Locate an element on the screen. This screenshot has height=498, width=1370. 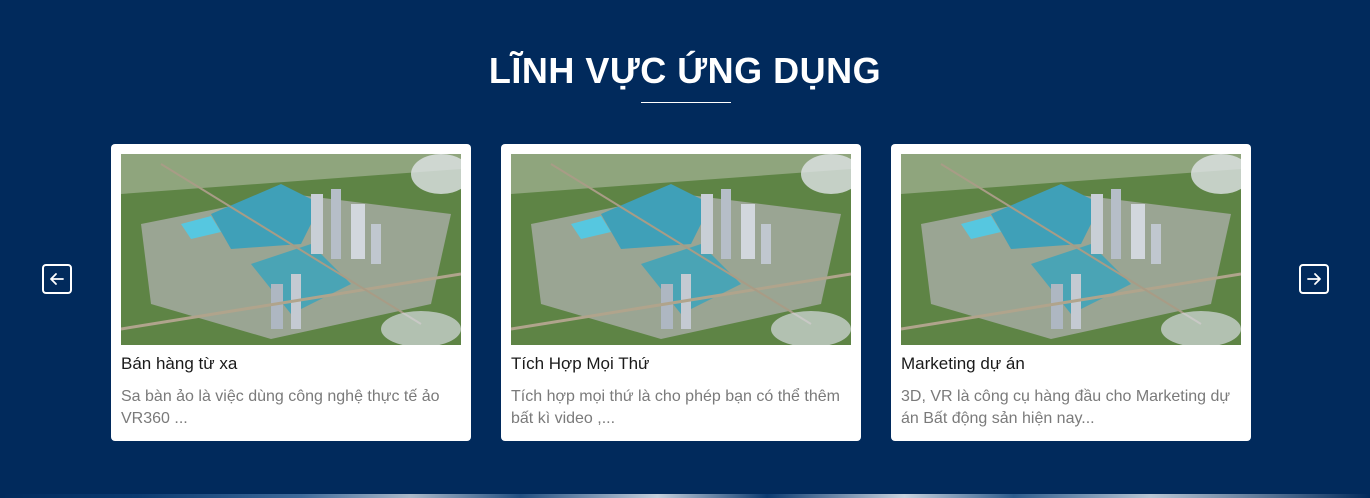
card-title: Bán hàng từ xa is located at coordinates (291, 364).